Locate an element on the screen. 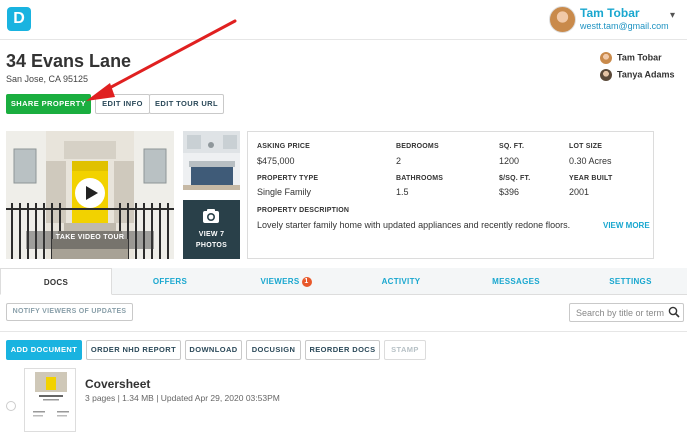  tab-docs: DOCS is located at coordinates (56, 281).